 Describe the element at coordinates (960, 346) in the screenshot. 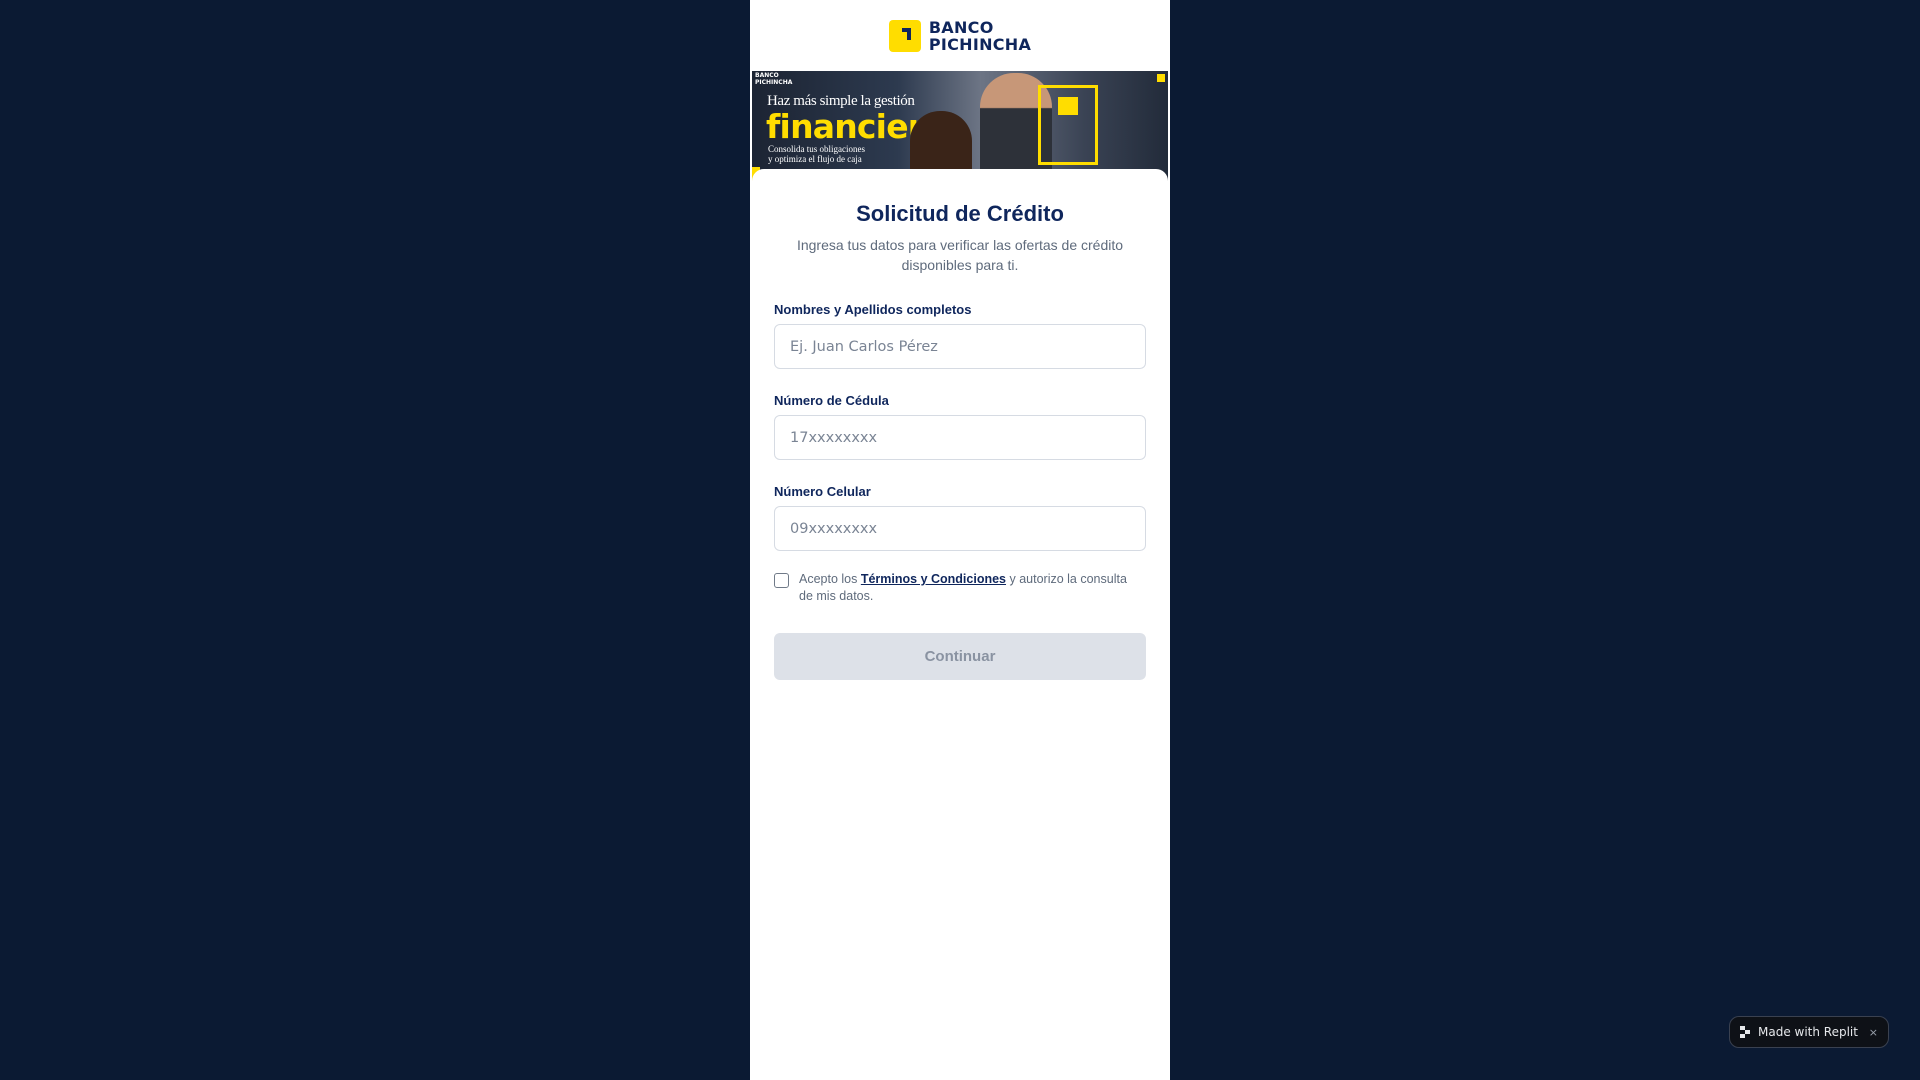

I see `full-name-input` at that location.